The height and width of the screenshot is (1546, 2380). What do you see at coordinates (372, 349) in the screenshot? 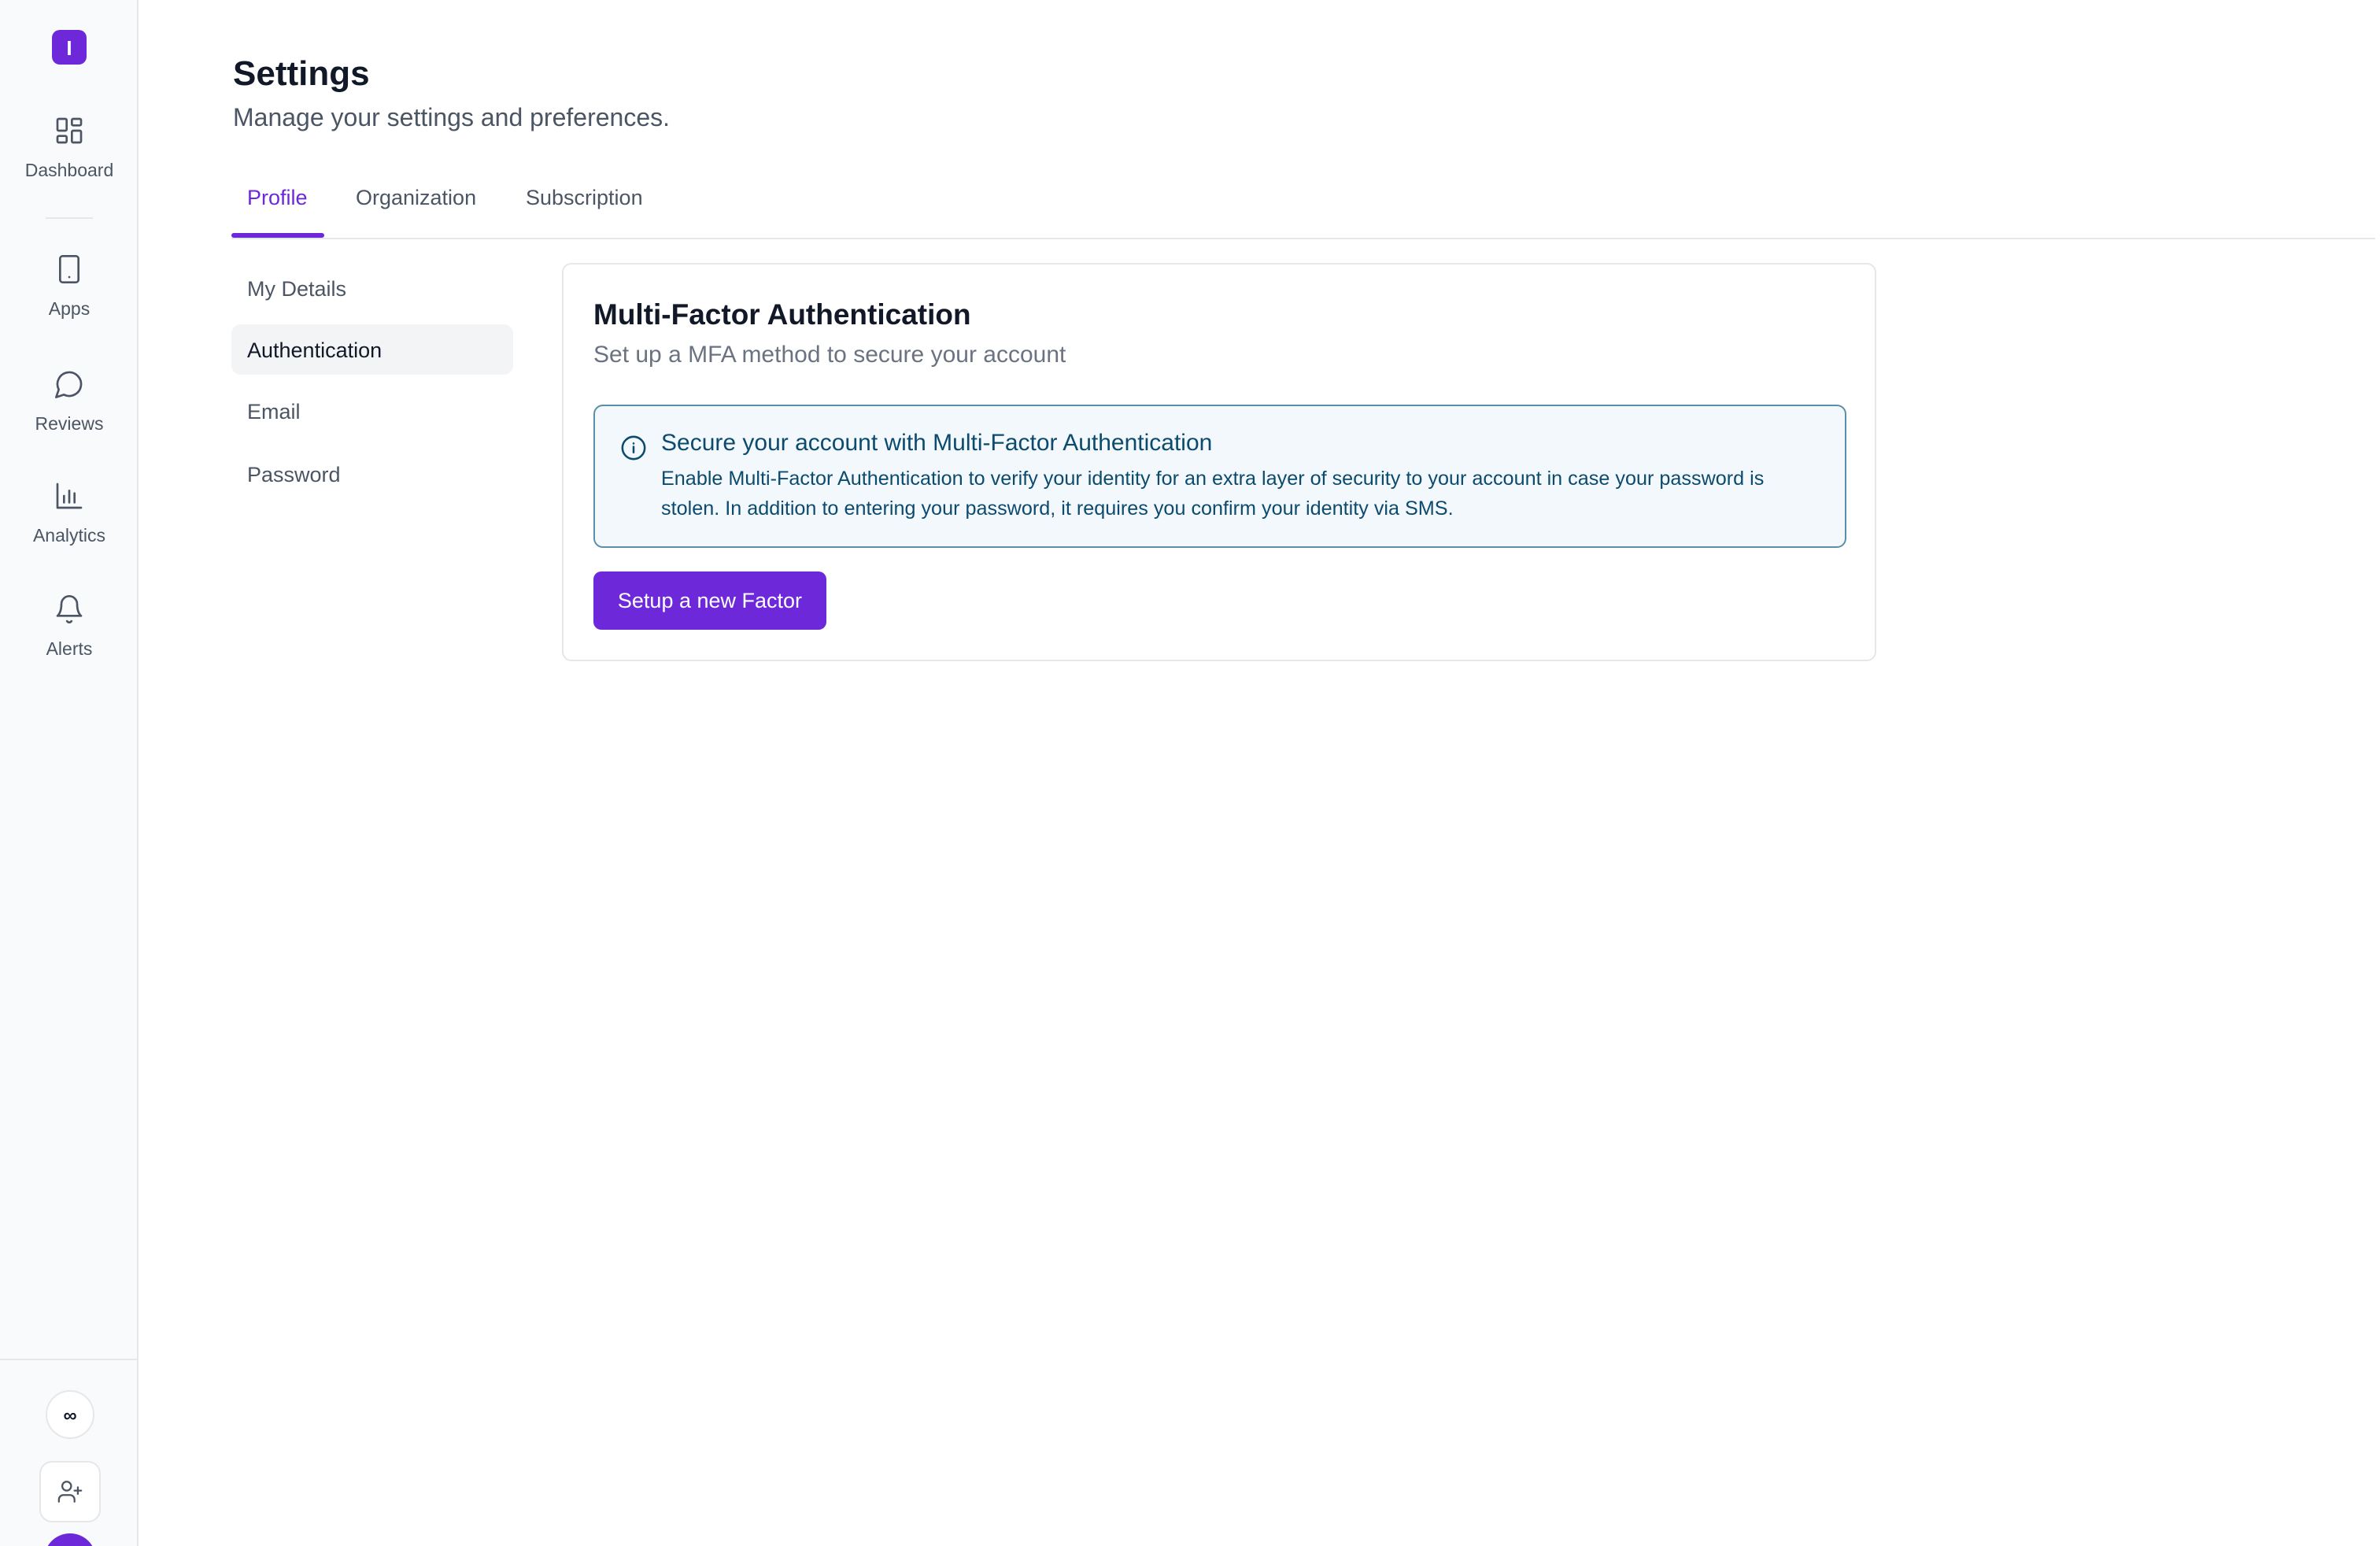
I see `subnav-item-authentication: Authentication` at bounding box center [372, 349].